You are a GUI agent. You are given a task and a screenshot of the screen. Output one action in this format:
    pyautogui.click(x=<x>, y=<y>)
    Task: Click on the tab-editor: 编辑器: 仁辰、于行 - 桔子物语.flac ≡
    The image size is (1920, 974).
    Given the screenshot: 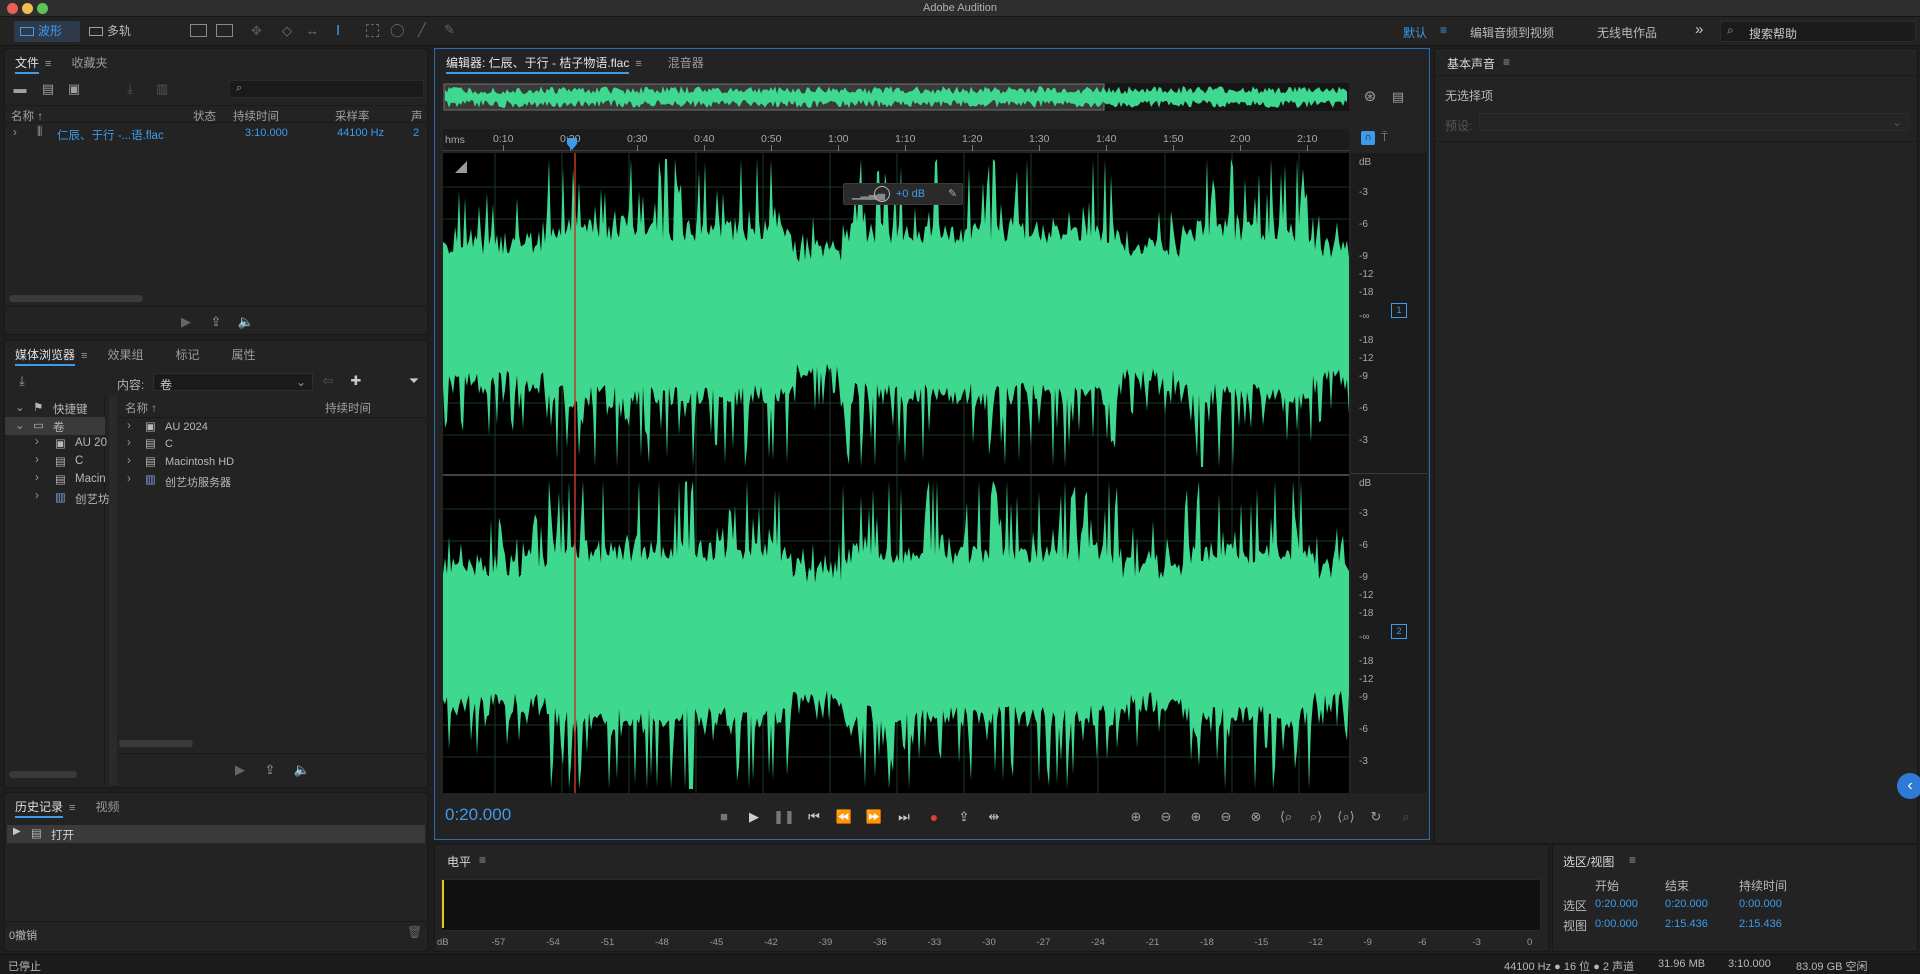 What is the action you would take?
    pyautogui.click(x=543, y=63)
    